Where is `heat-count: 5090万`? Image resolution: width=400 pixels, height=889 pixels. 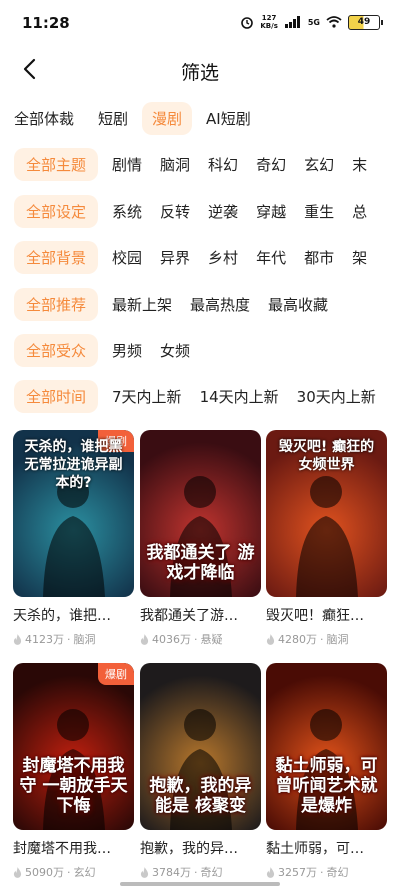 heat-count: 5090万 is located at coordinates (44, 872).